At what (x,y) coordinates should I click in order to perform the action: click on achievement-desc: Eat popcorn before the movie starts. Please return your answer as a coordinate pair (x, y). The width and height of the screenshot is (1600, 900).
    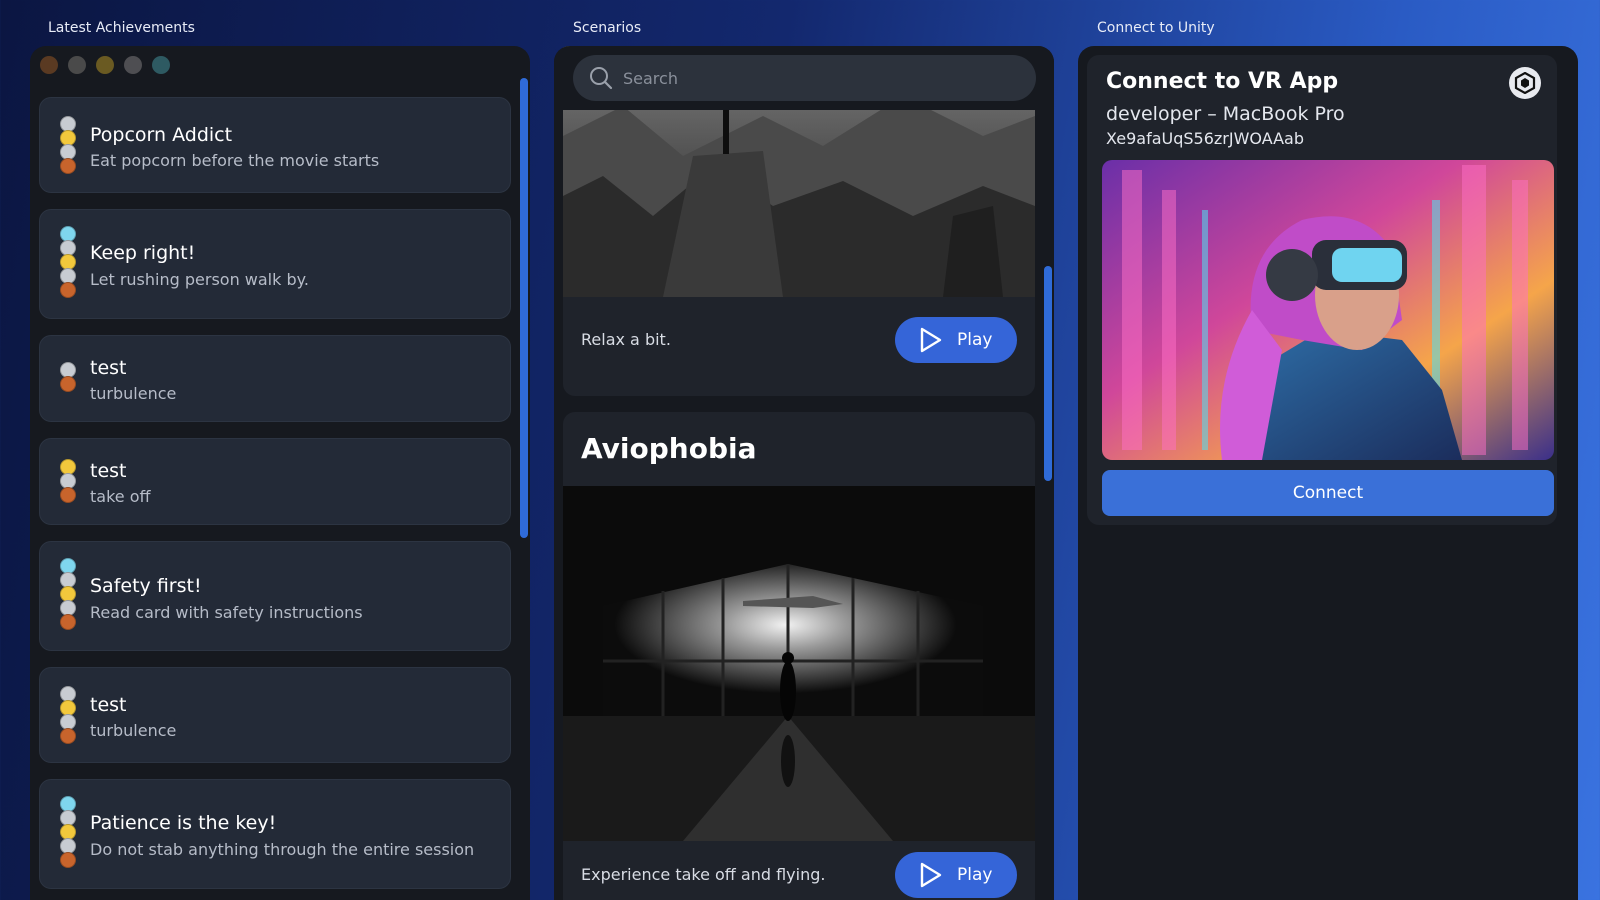
    Looking at the image, I should click on (235, 160).